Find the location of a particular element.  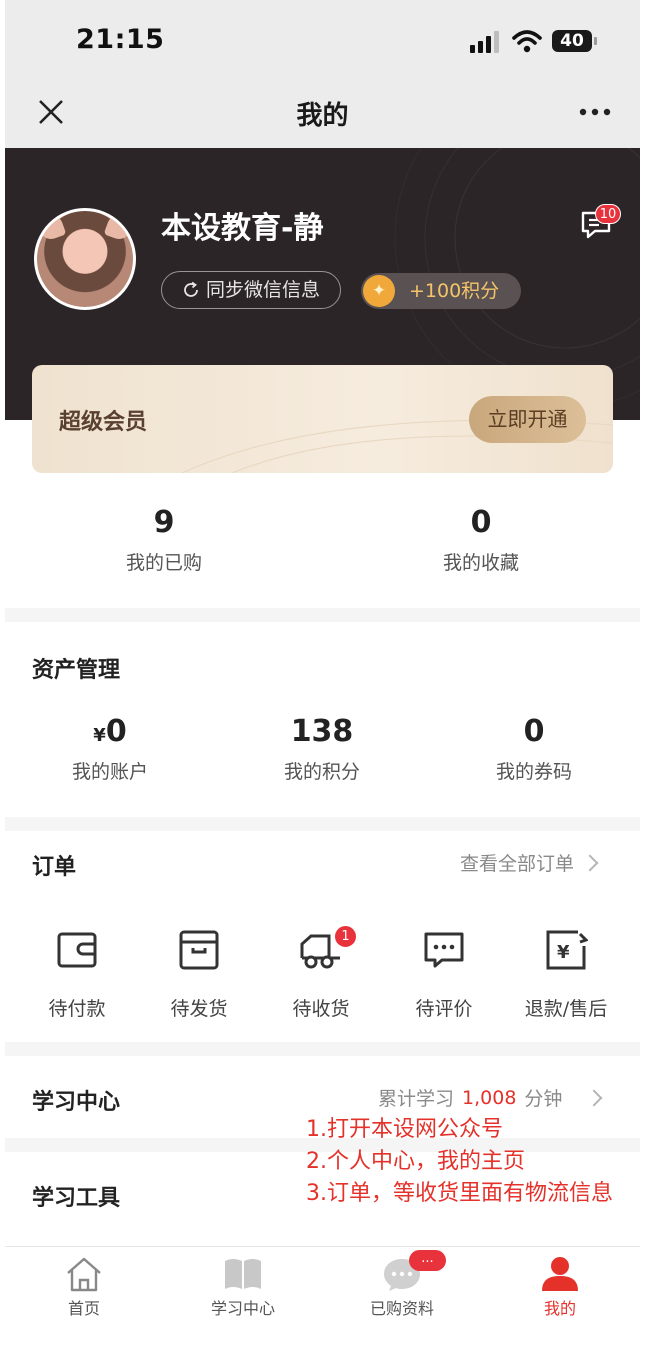

tab-learning-center: 学习中心 is located at coordinates (243, 1287).